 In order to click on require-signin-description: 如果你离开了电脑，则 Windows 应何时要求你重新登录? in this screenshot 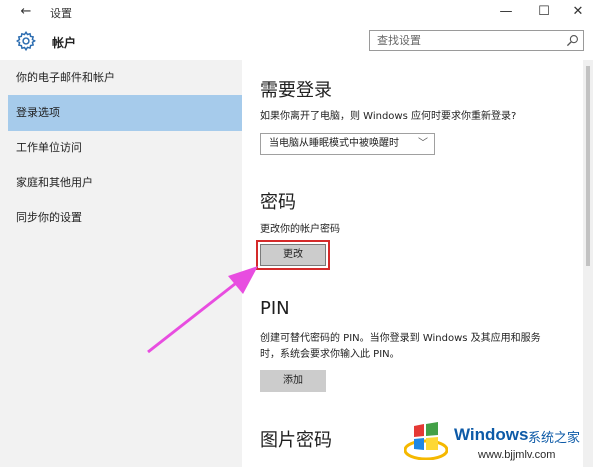, I will do `click(388, 116)`.